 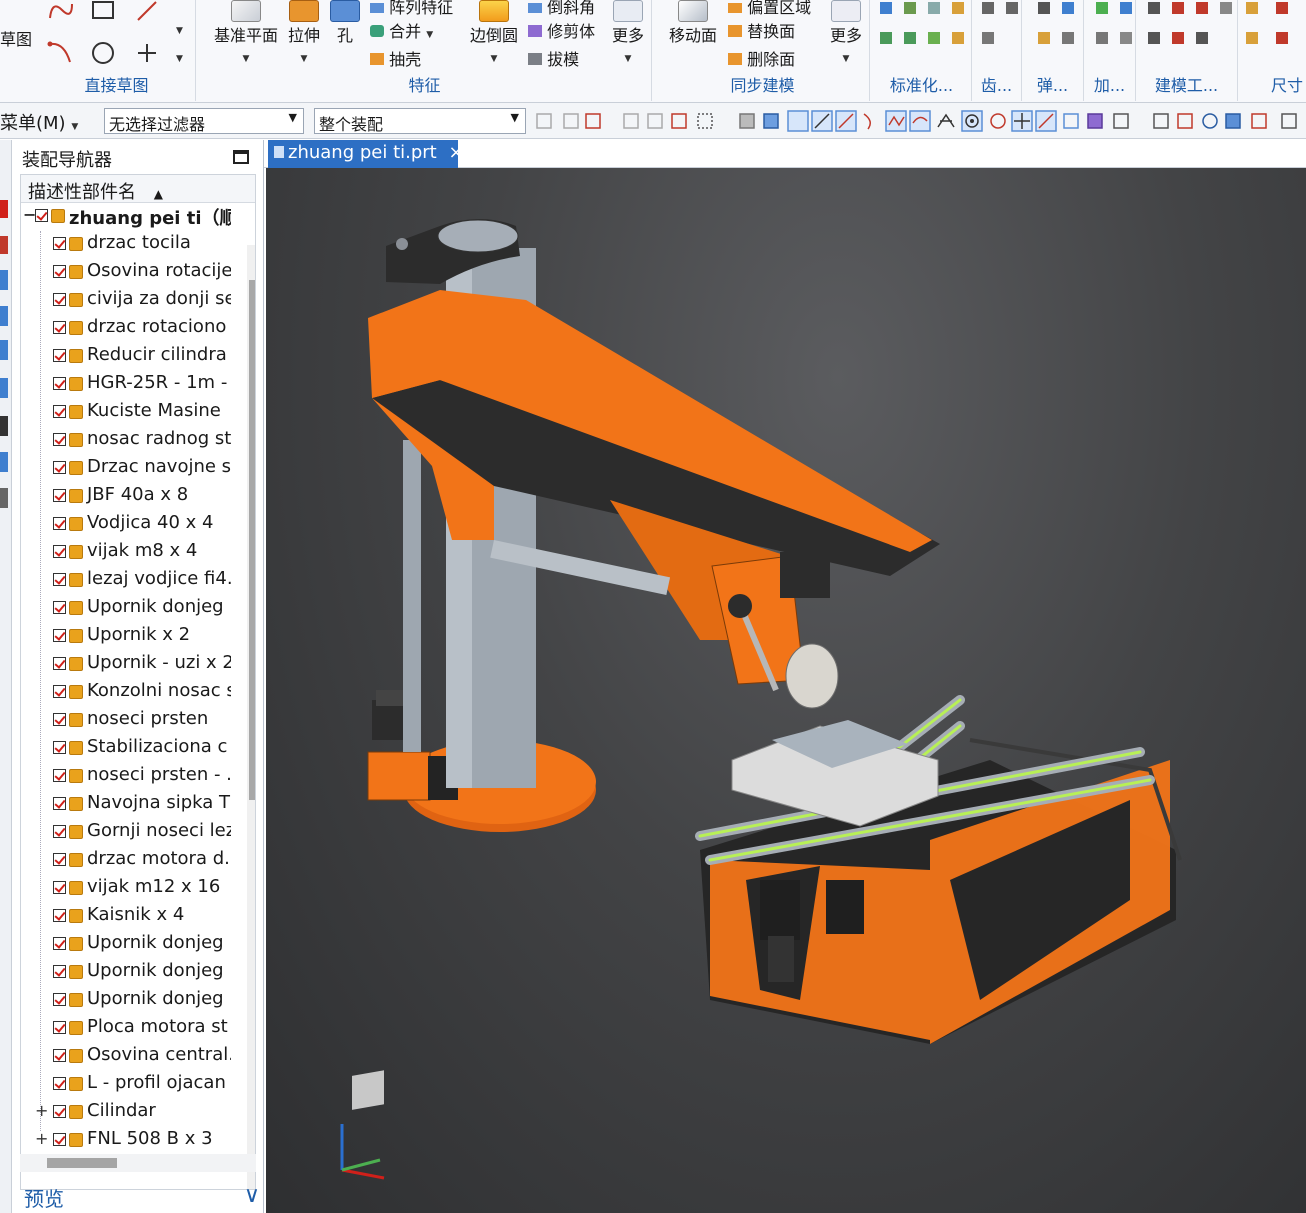 What do you see at coordinates (39, 122) in the screenshot?
I see `menu-button: 菜单(M) ▼` at bounding box center [39, 122].